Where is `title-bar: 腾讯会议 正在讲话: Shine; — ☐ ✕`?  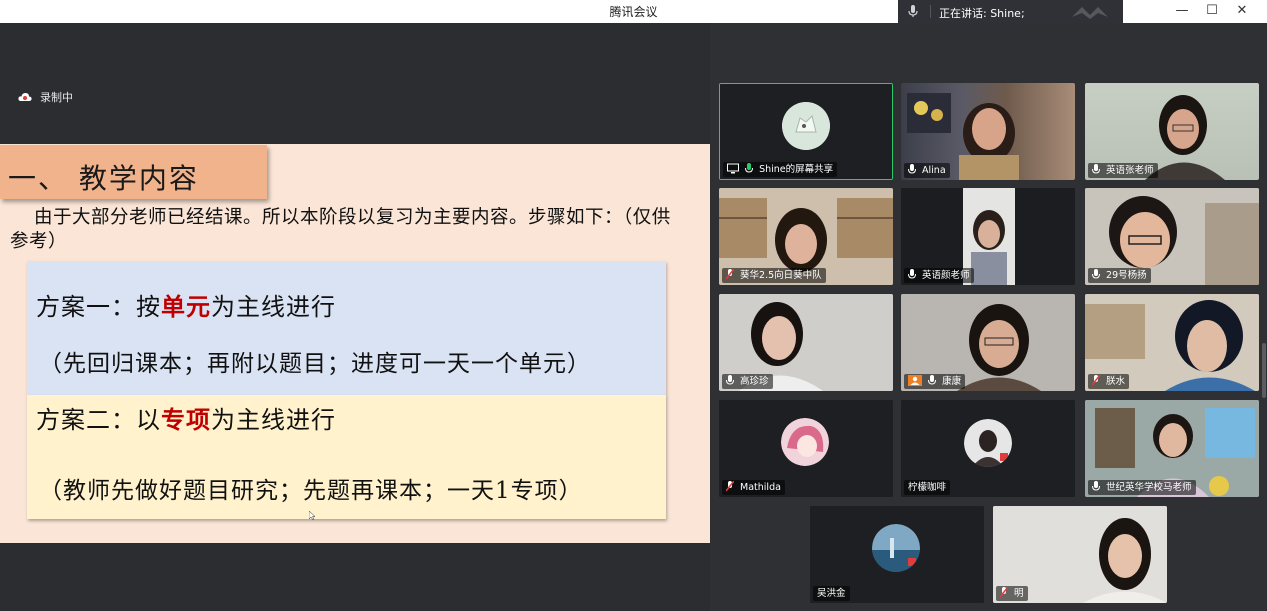
title-bar: 腾讯会议 正在讲话: Shine; — ☐ ✕ is located at coordinates (633, 11).